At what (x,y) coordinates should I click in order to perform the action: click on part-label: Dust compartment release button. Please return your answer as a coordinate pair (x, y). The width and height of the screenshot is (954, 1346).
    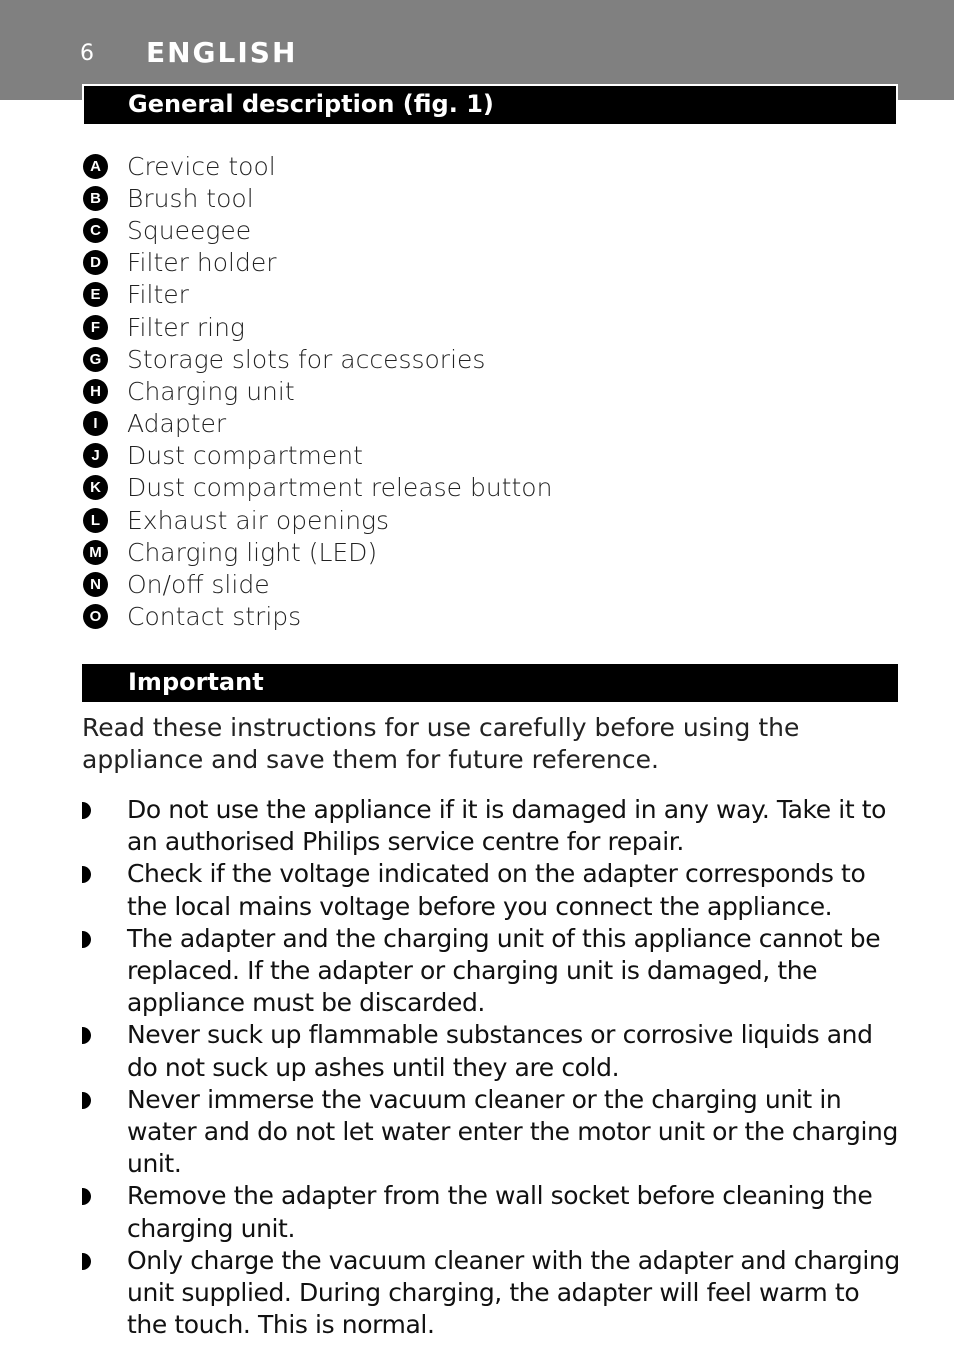
    Looking at the image, I should click on (340, 488).